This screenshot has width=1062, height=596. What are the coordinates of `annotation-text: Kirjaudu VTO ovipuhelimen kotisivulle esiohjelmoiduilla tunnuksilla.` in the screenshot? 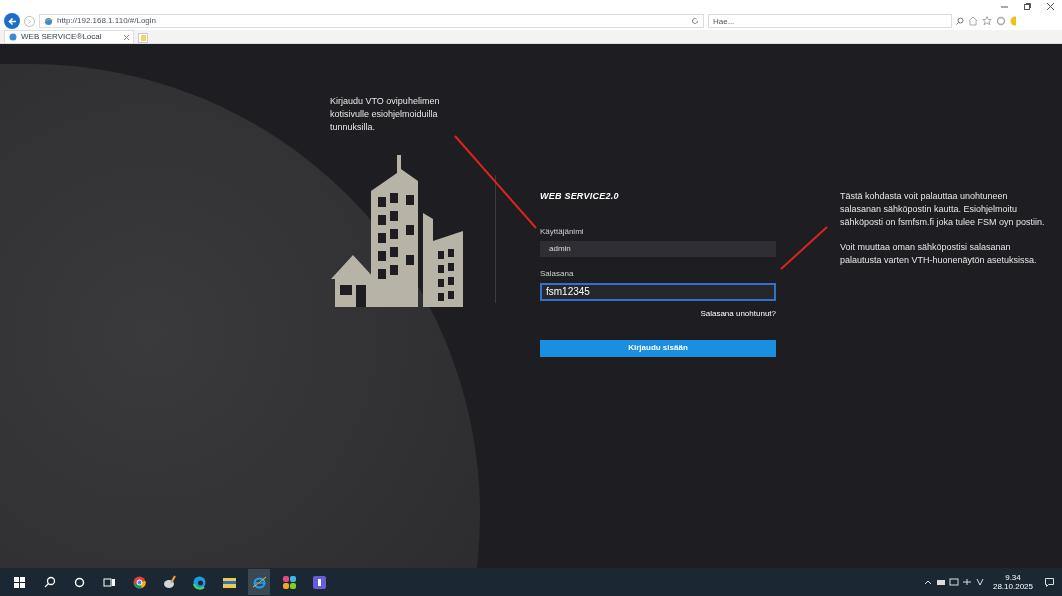 It's located at (385, 114).